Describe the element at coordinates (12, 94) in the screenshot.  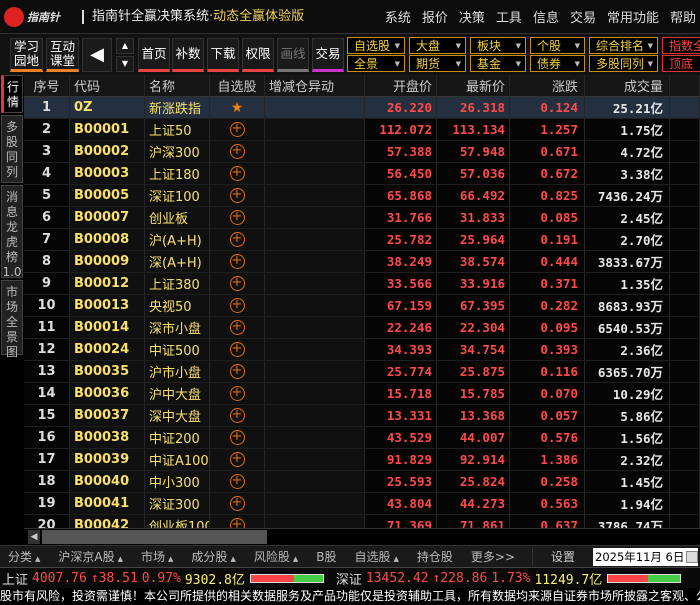
I see `sidebar-tab: 行情` at that location.